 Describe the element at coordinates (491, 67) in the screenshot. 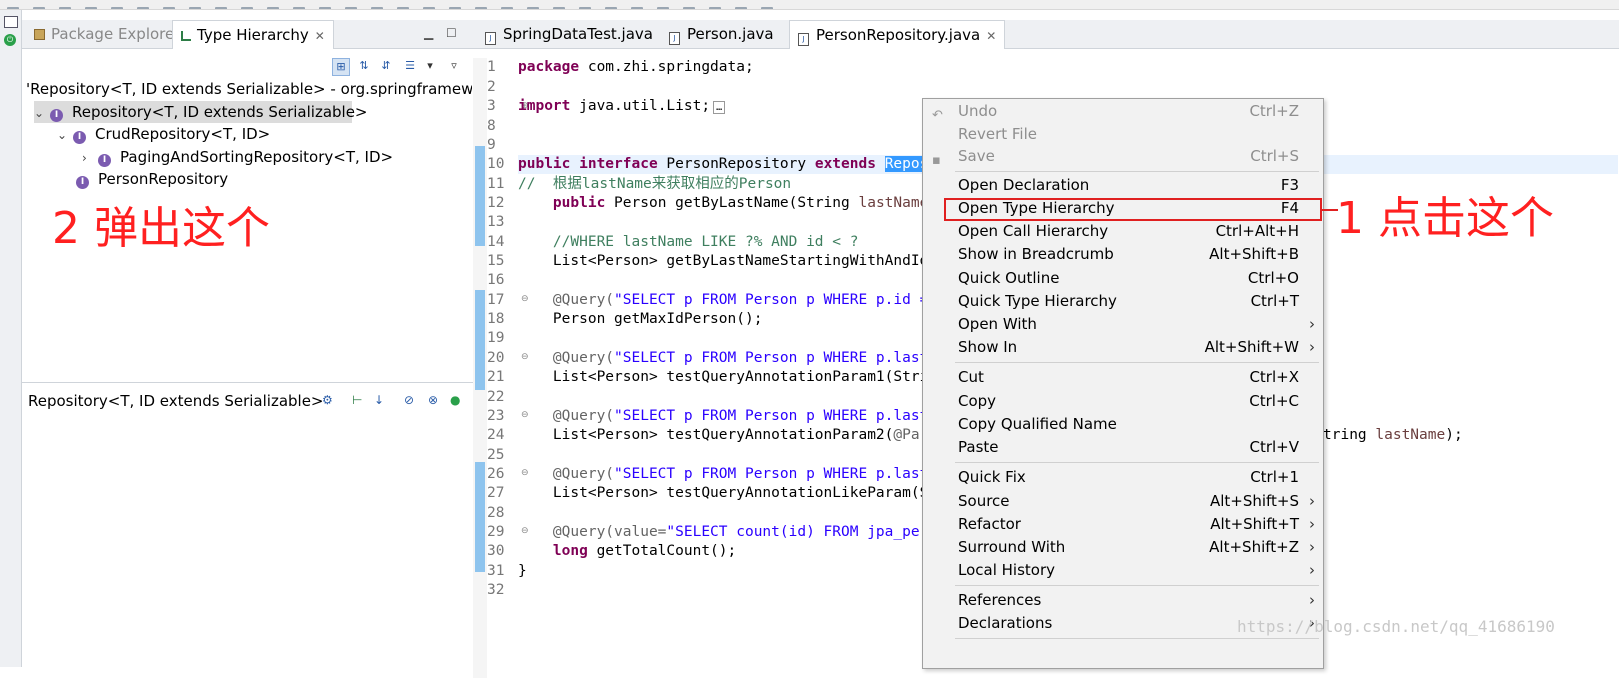

I see `line-number: 1` at that location.